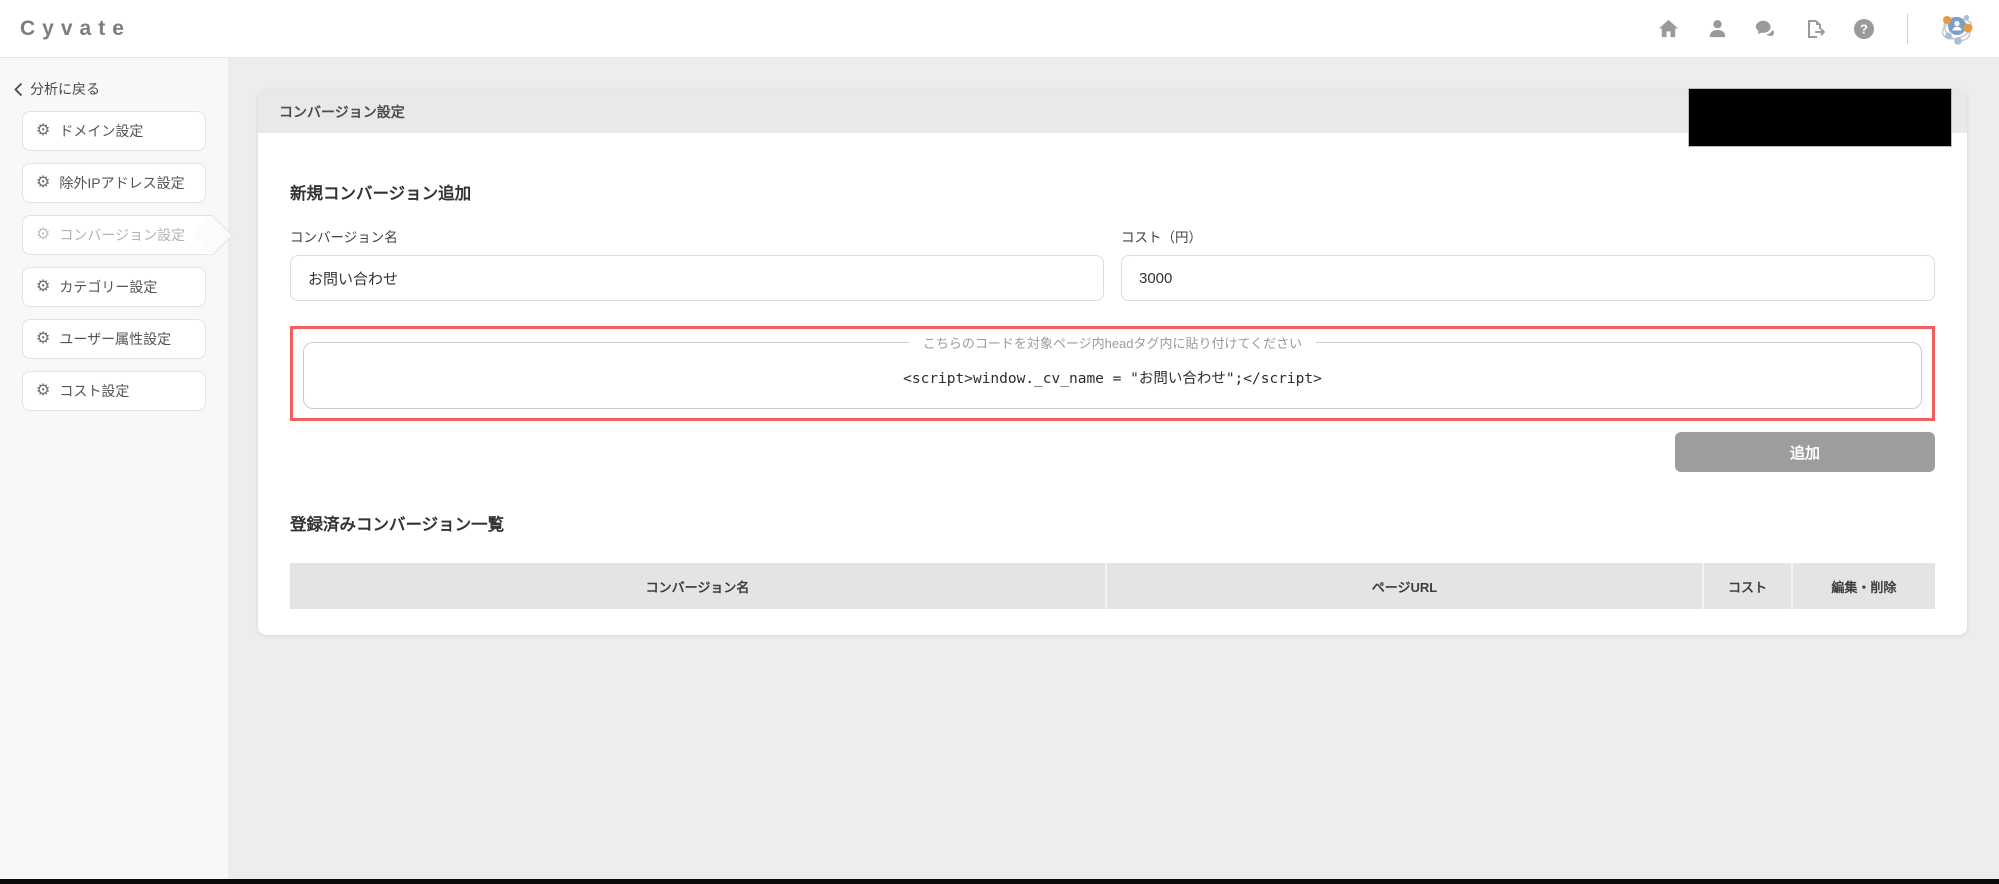 This screenshot has width=1999, height=884. I want to click on column-header-cost: コスト, so click(1747, 586).